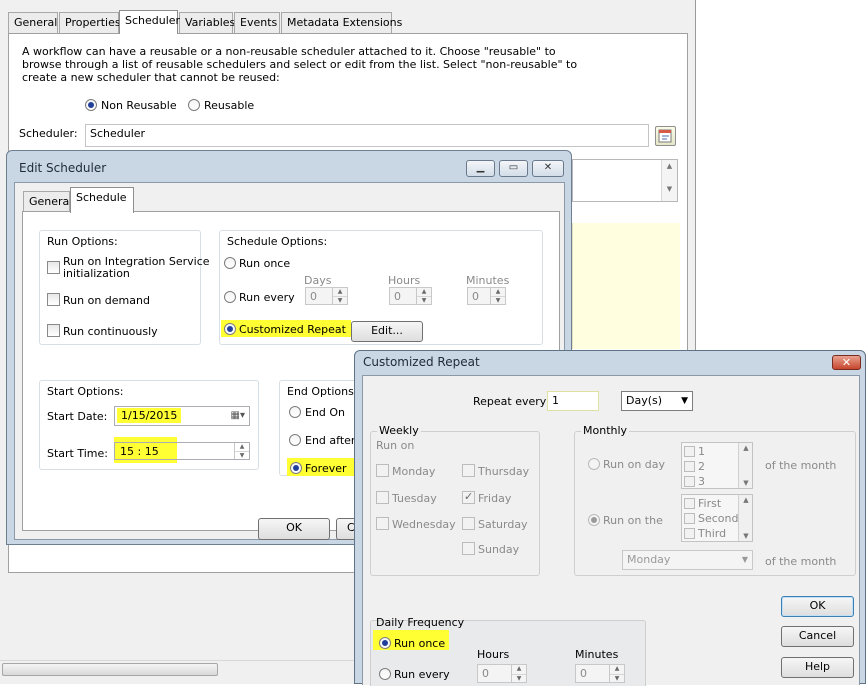  Describe the element at coordinates (382, 497) in the screenshot. I see `tuesday-checkbox` at that location.